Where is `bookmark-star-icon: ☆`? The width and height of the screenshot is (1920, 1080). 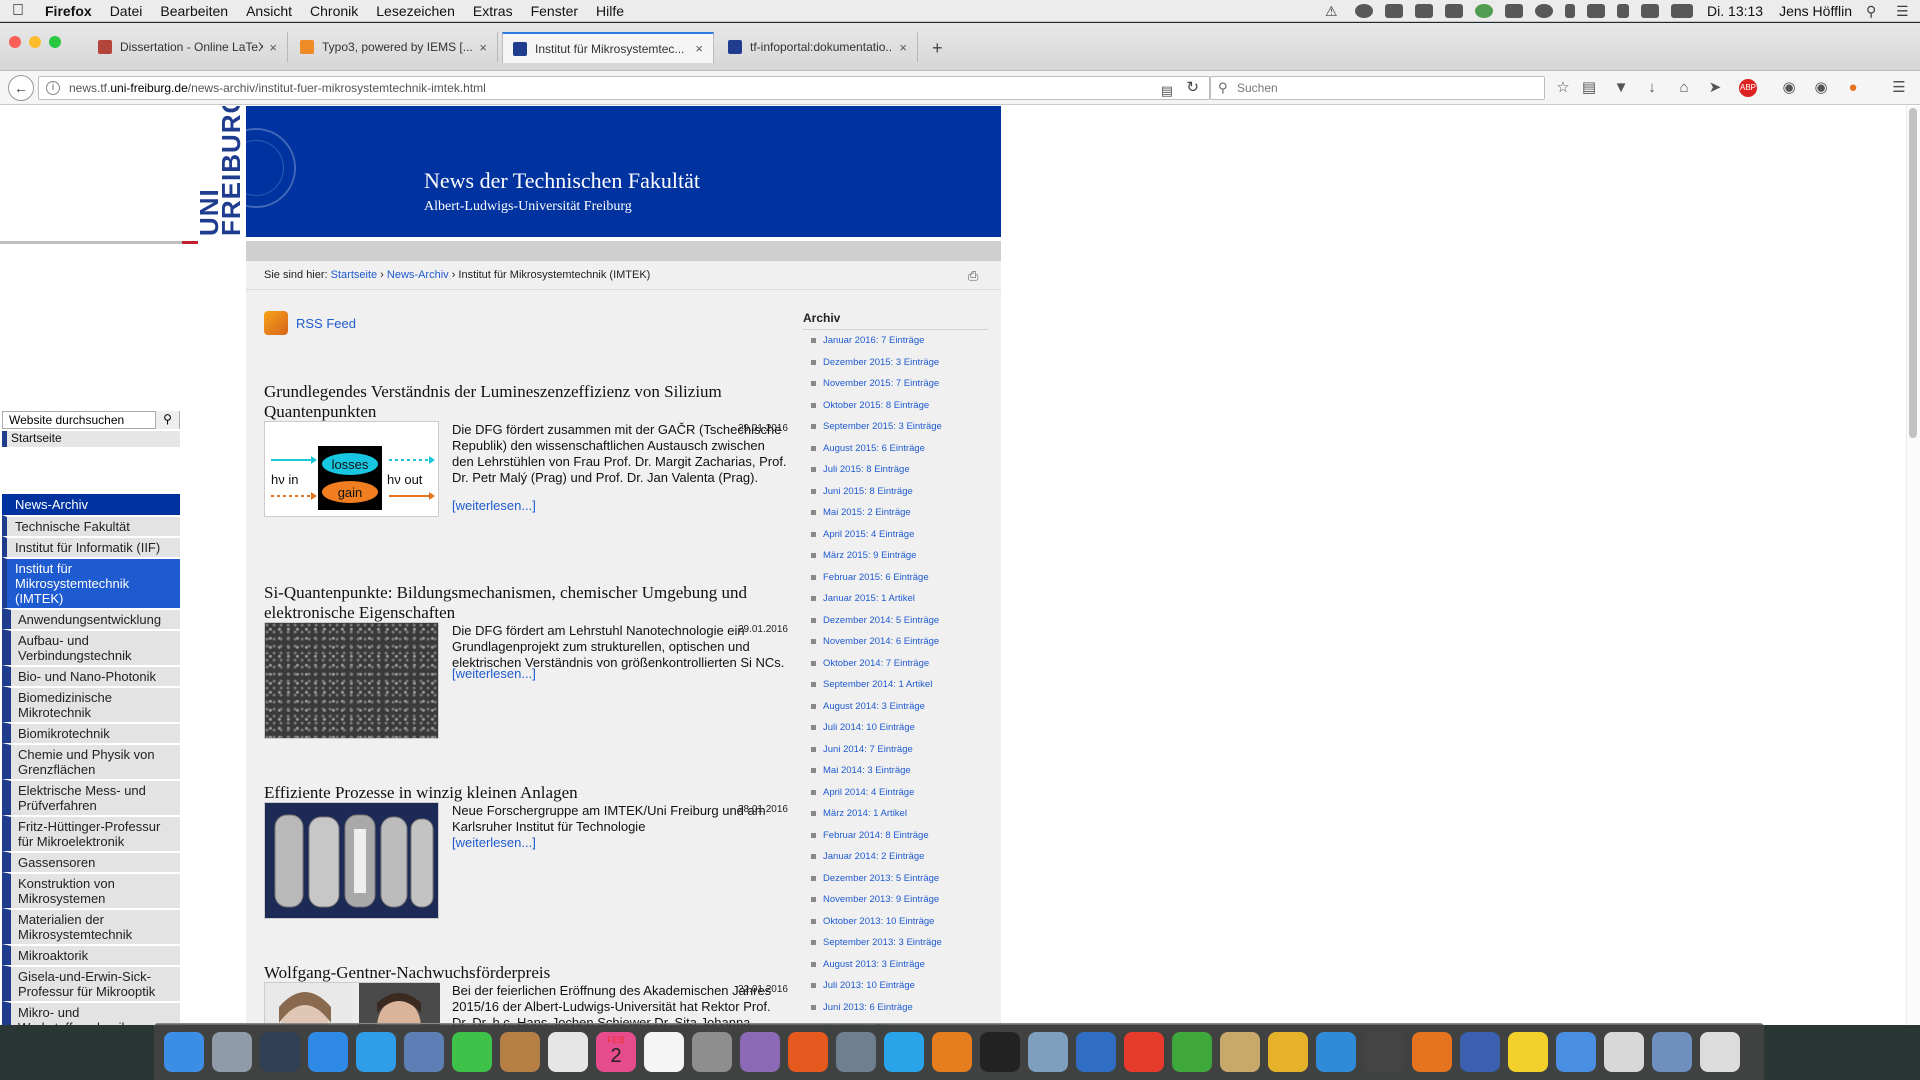
bookmark-star-icon: ☆ is located at coordinates (1563, 88).